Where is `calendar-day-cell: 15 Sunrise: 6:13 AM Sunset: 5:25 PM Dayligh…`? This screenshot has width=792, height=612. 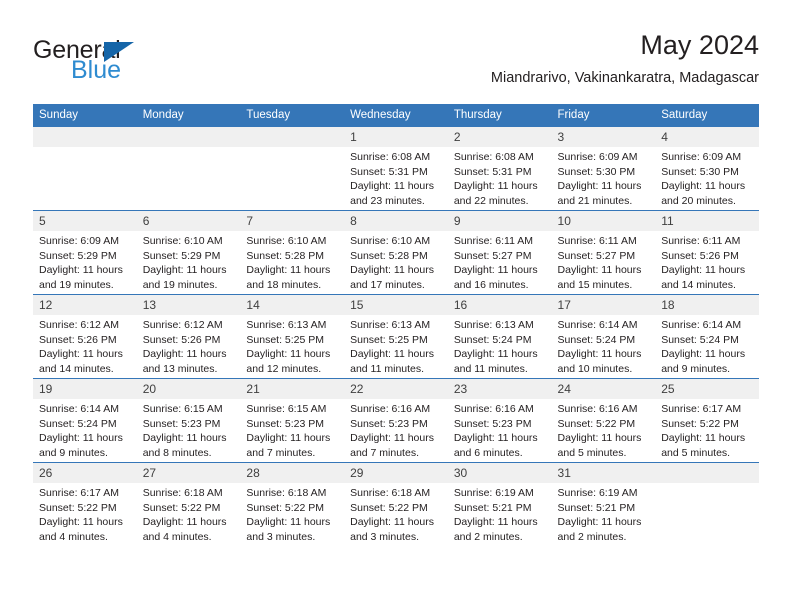
calendar-day-cell: 15 Sunrise: 6:13 AM Sunset: 5:25 PM Dayligh… is located at coordinates (396, 336).